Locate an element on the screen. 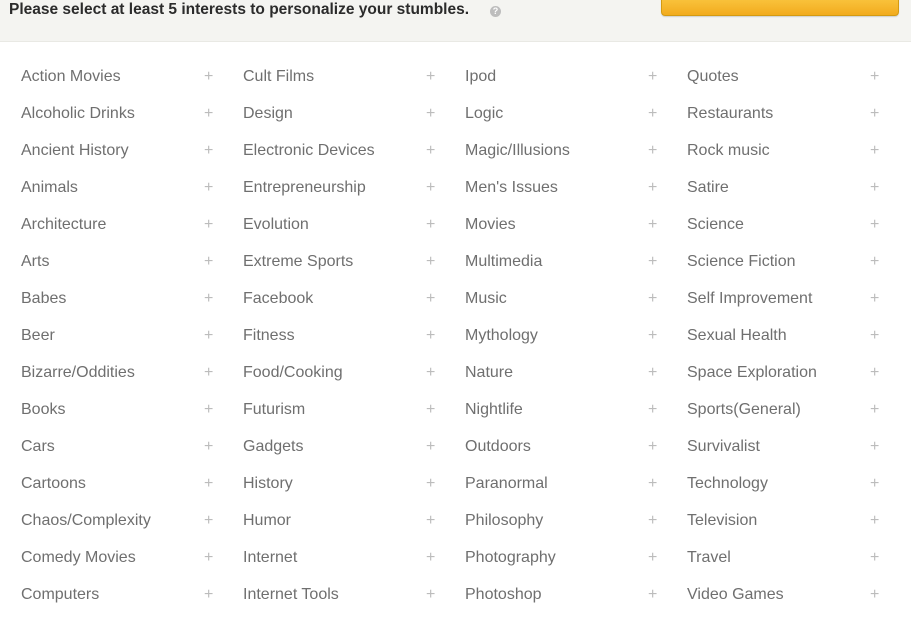 This screenshot has height=622, width=911. interest-item: Books + is located at coordinates (121, 411).